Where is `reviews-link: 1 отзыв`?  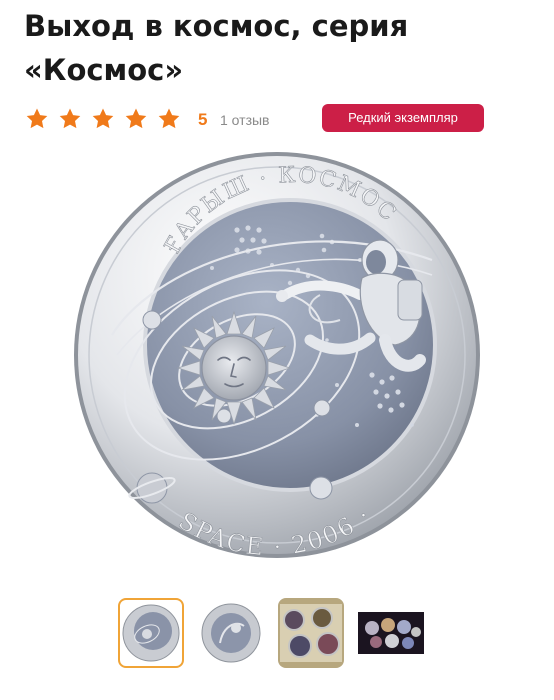 reviews-link: 1 отзыв is located at coordinates (245, 120).